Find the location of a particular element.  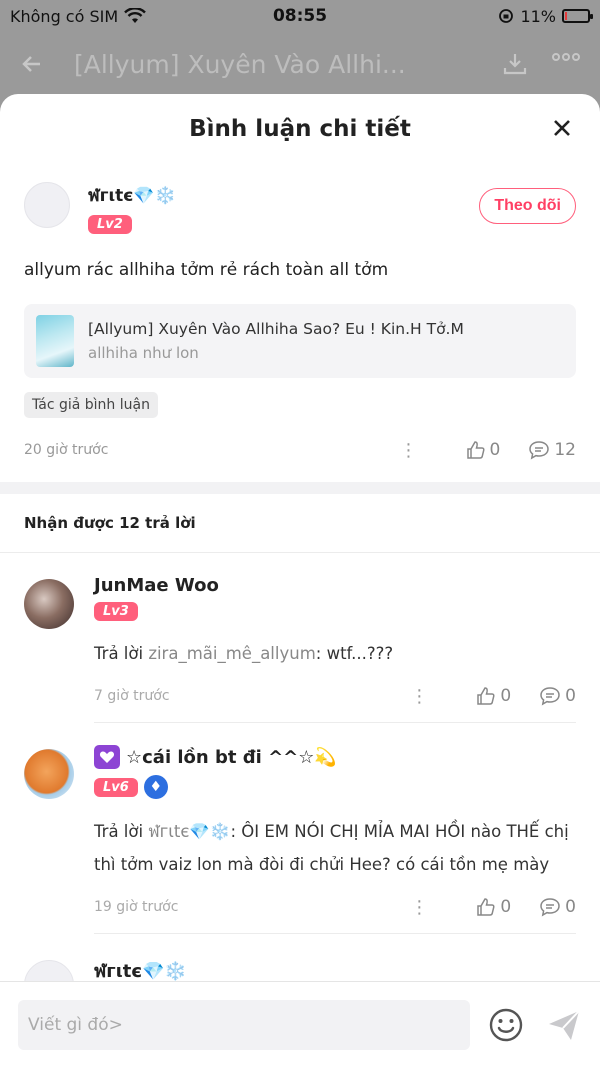

comment-time: 20 giờ trước is located at coordinates (66, 450).